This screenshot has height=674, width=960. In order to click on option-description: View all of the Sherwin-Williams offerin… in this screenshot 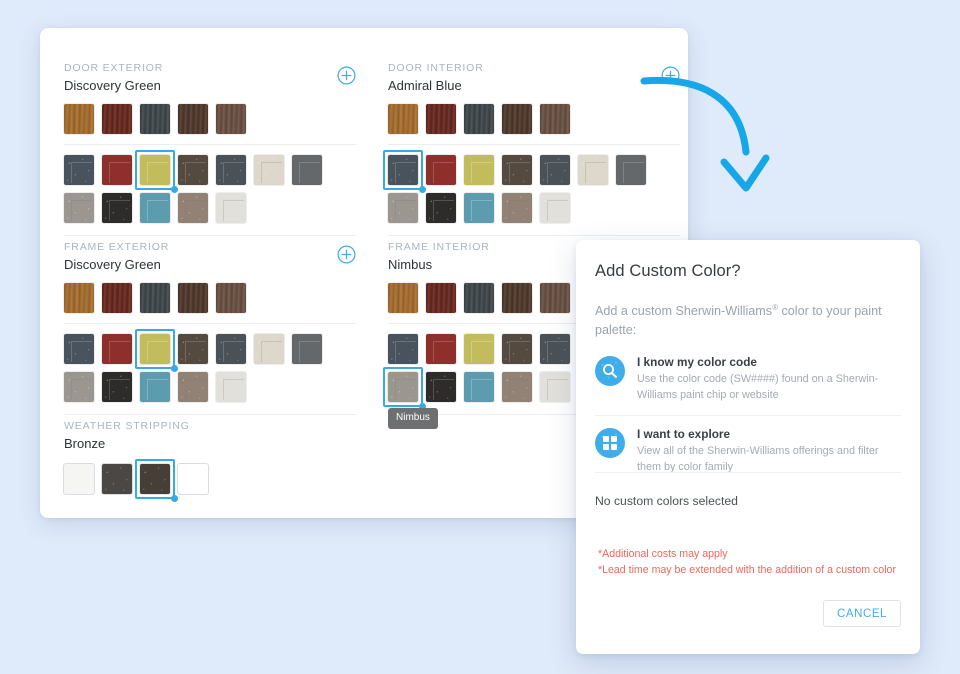, I will do `click(758, 459)`.